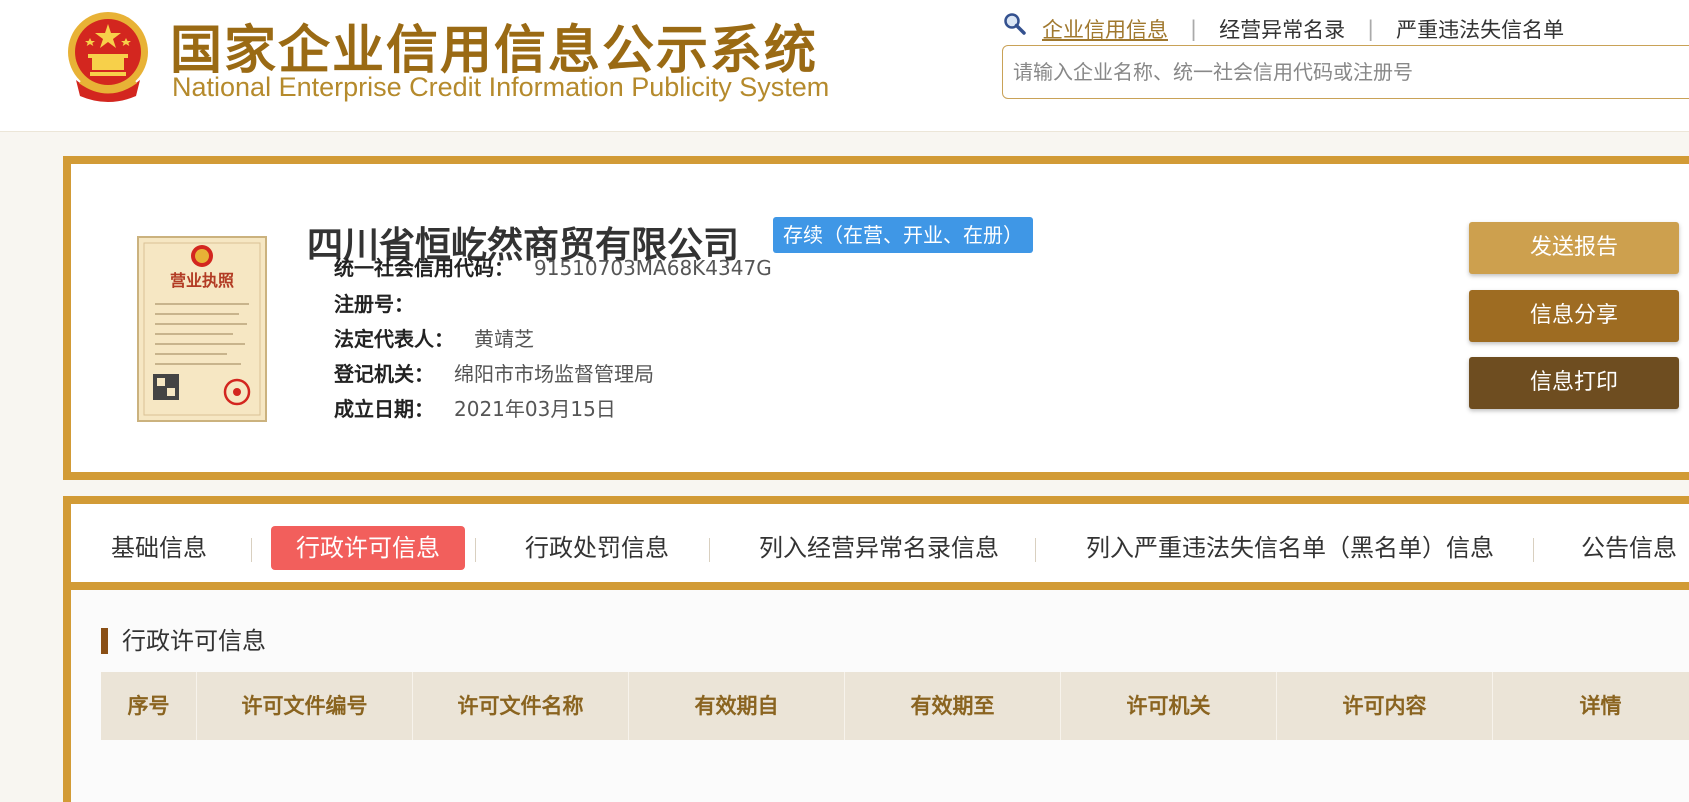 Image resolution: width=1689 pixels, height=802 pixels. I want to click on column-header: 许可内容, so click(1385, 706).